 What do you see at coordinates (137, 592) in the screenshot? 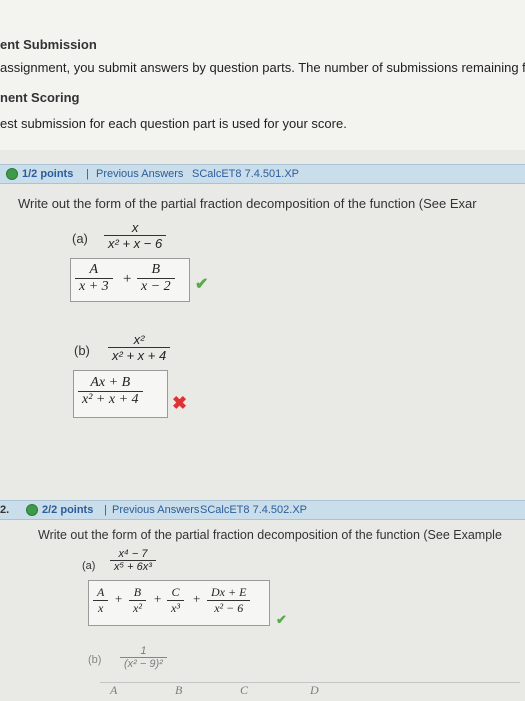
I see `q2a-term2-num: B` at bounding box center [137, 592].